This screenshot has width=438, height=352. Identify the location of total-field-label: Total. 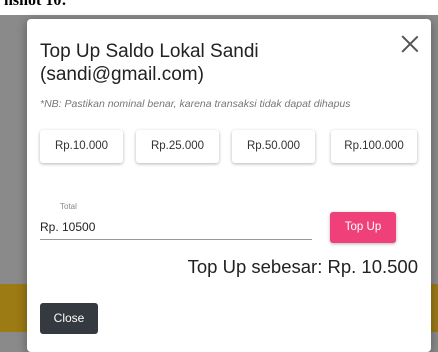
(68, 206).